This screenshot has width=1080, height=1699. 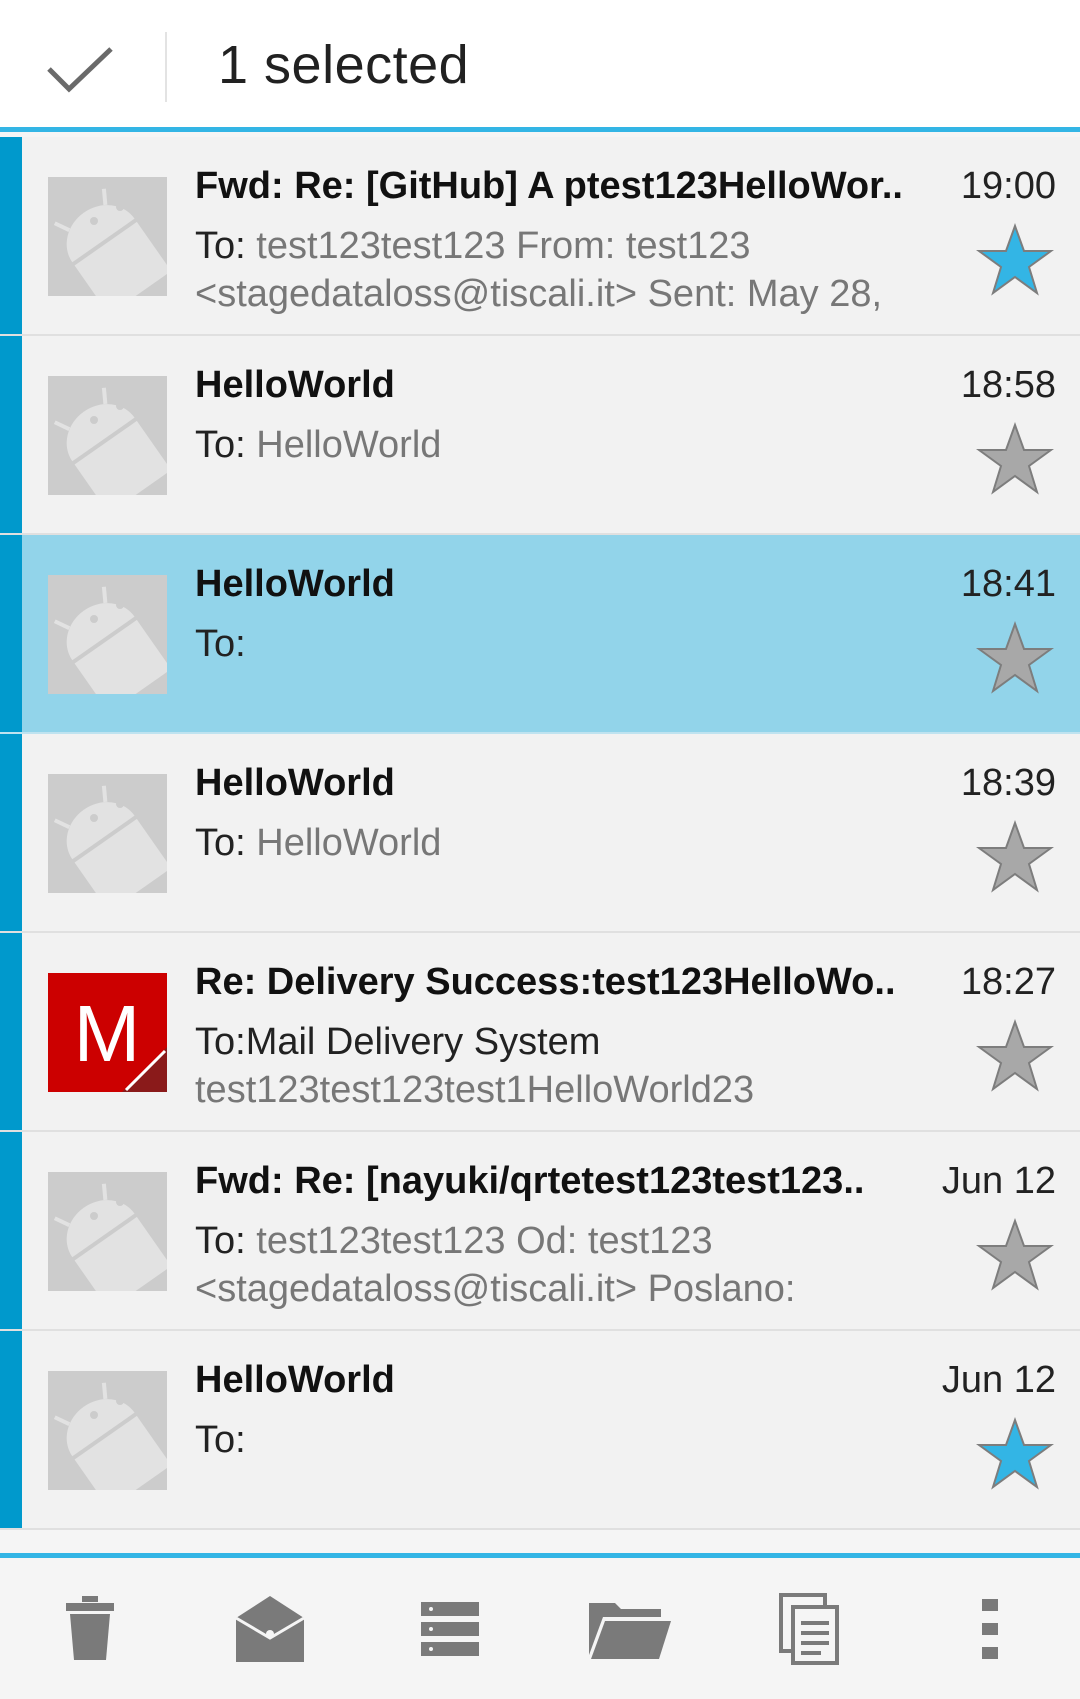 I want to click on message-recipients: To: test123test123 Od: test123, so click(x=575, y=1241).